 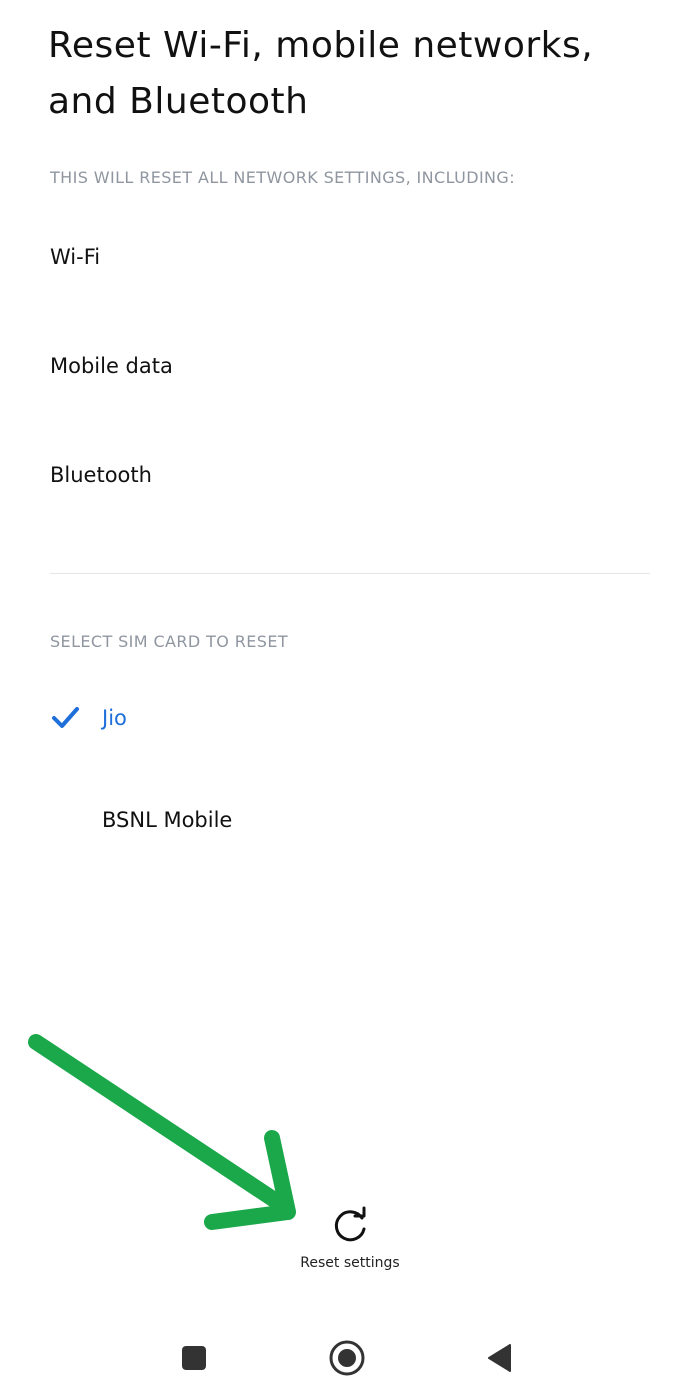 I want to click on checkmark-icon, so click(x=65, y=717).